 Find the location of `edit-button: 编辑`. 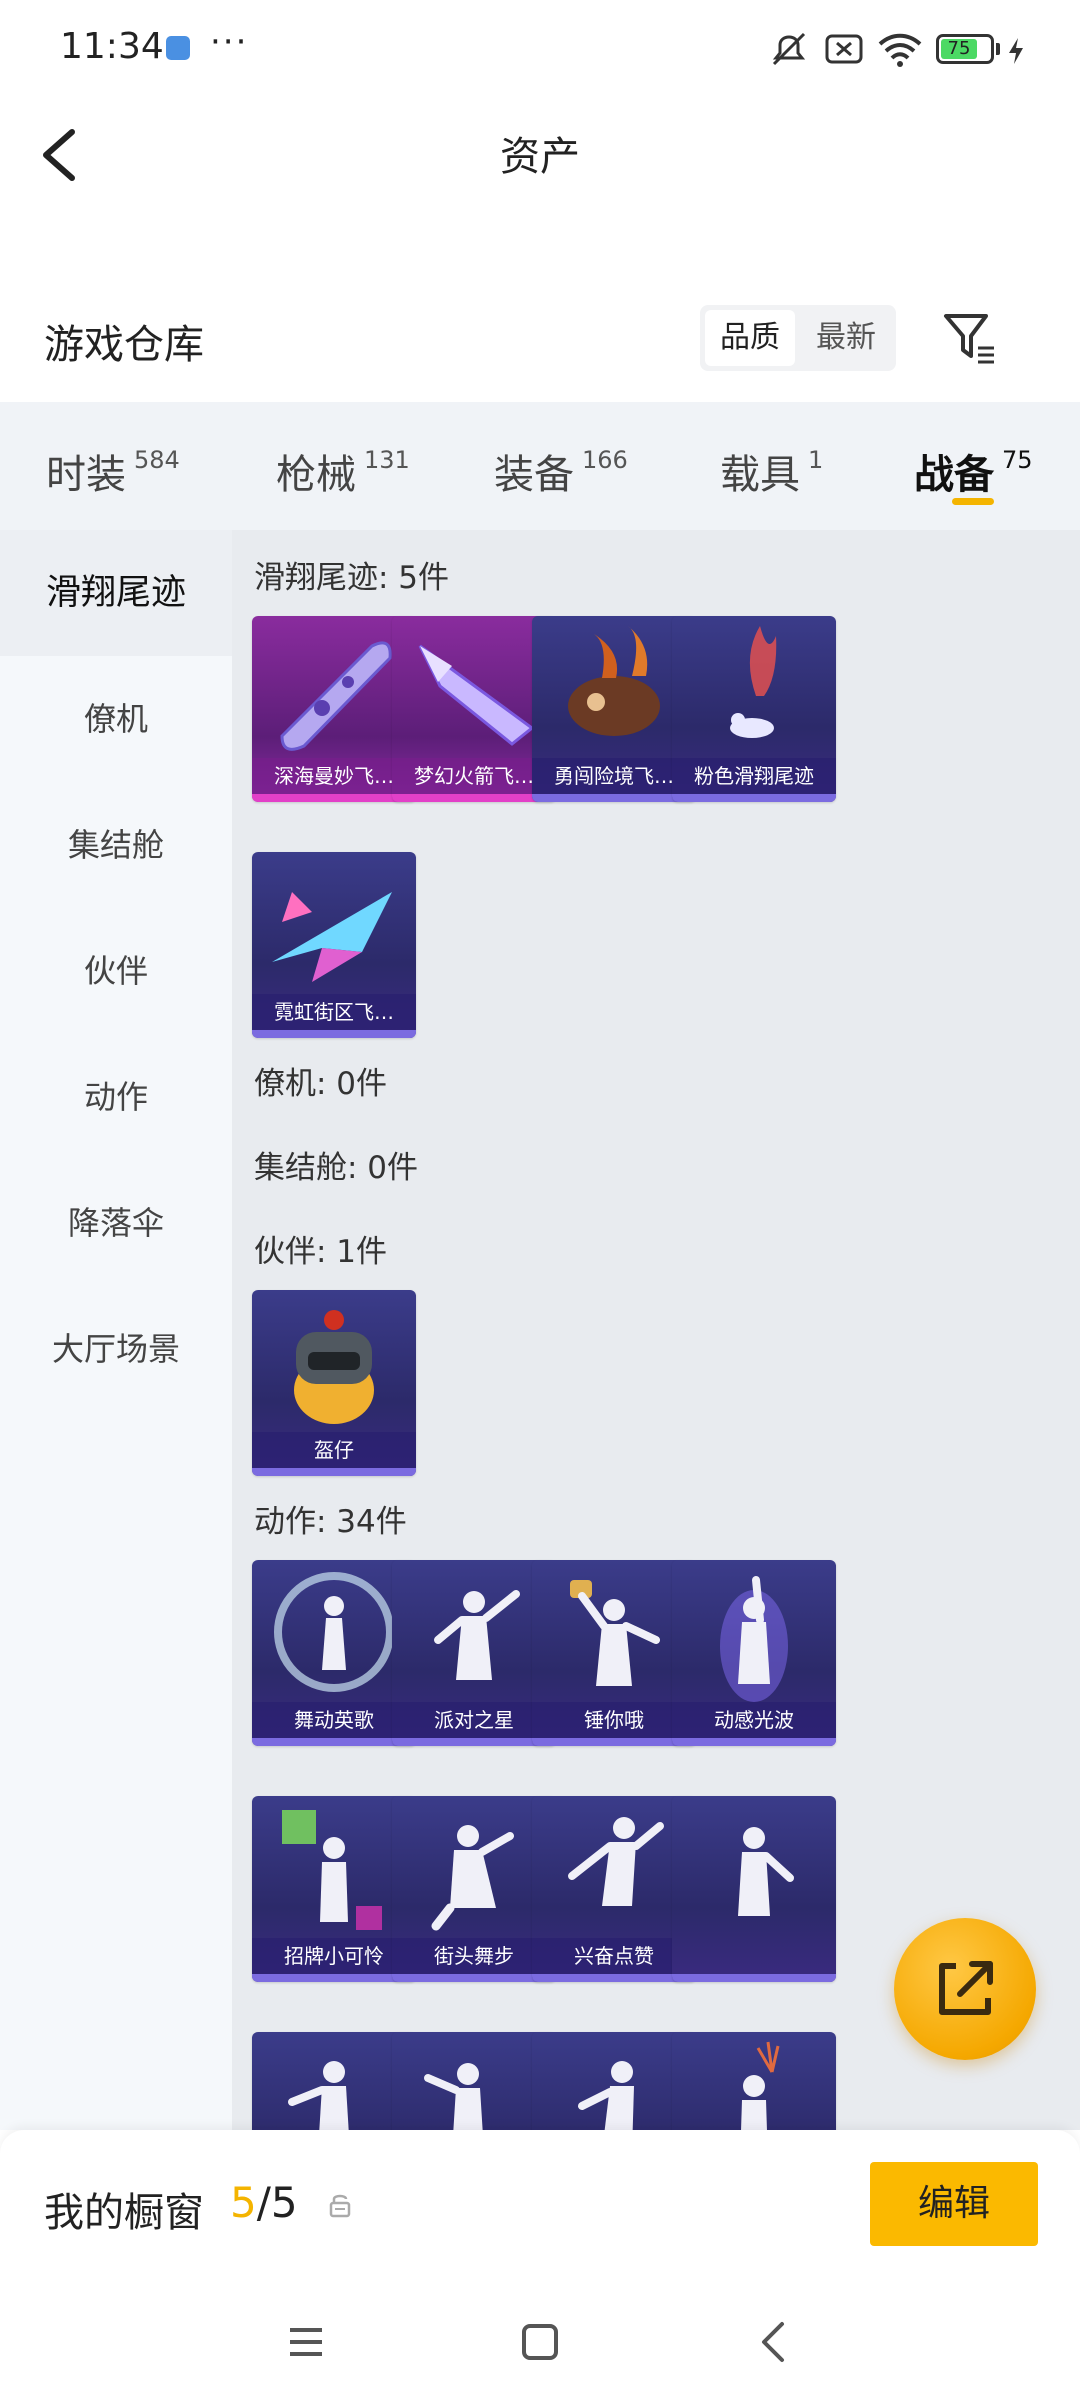

edit-button: 编辑 is located at coordinates (954, 2204).